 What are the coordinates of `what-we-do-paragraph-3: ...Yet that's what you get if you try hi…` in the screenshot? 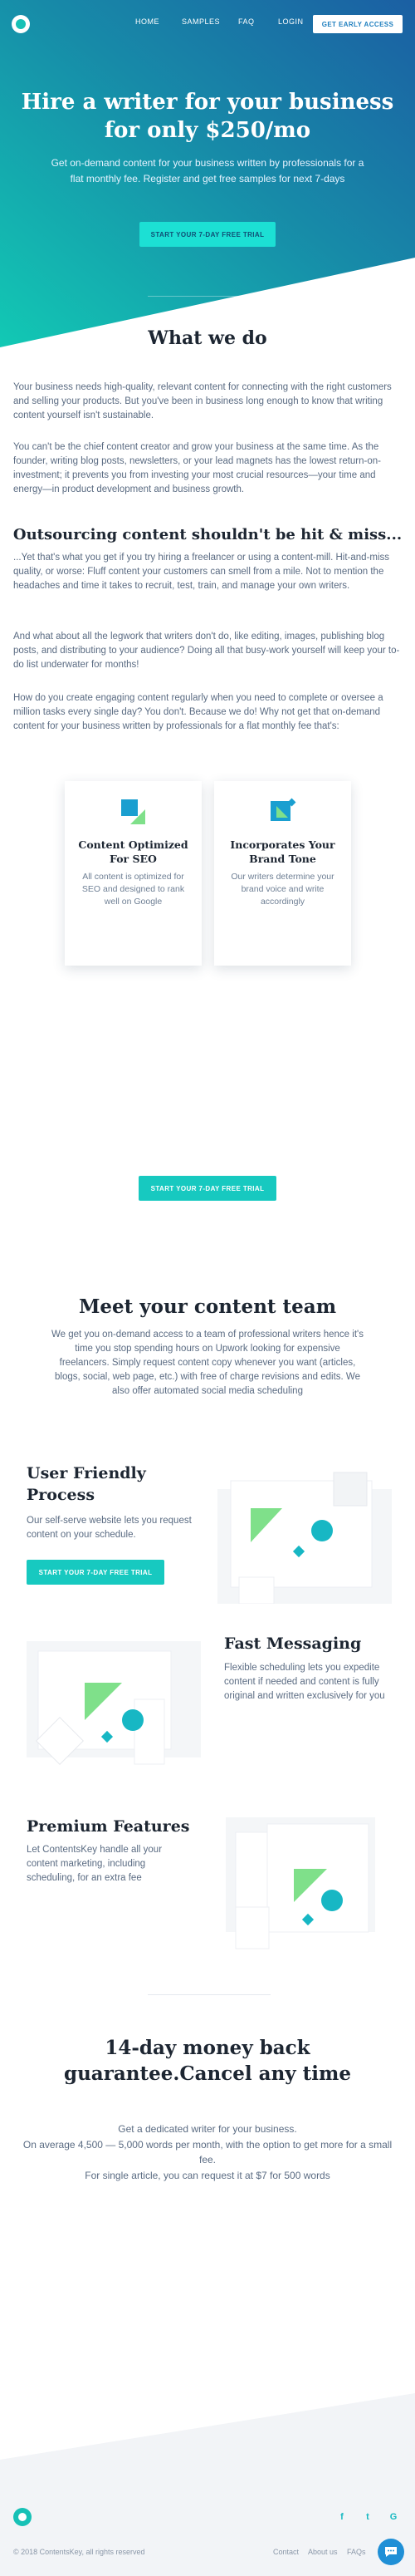 It's located at (201, 572).